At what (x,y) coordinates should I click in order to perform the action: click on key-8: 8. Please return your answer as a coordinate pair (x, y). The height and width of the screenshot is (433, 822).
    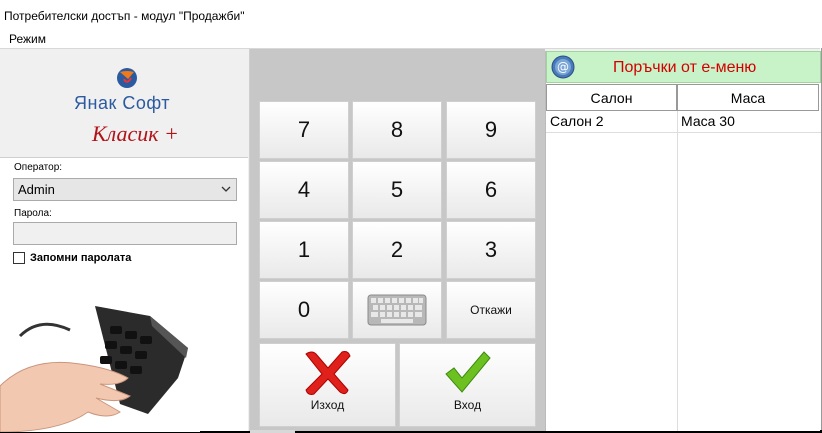
    Looking at the image, I should click on (397, 130).